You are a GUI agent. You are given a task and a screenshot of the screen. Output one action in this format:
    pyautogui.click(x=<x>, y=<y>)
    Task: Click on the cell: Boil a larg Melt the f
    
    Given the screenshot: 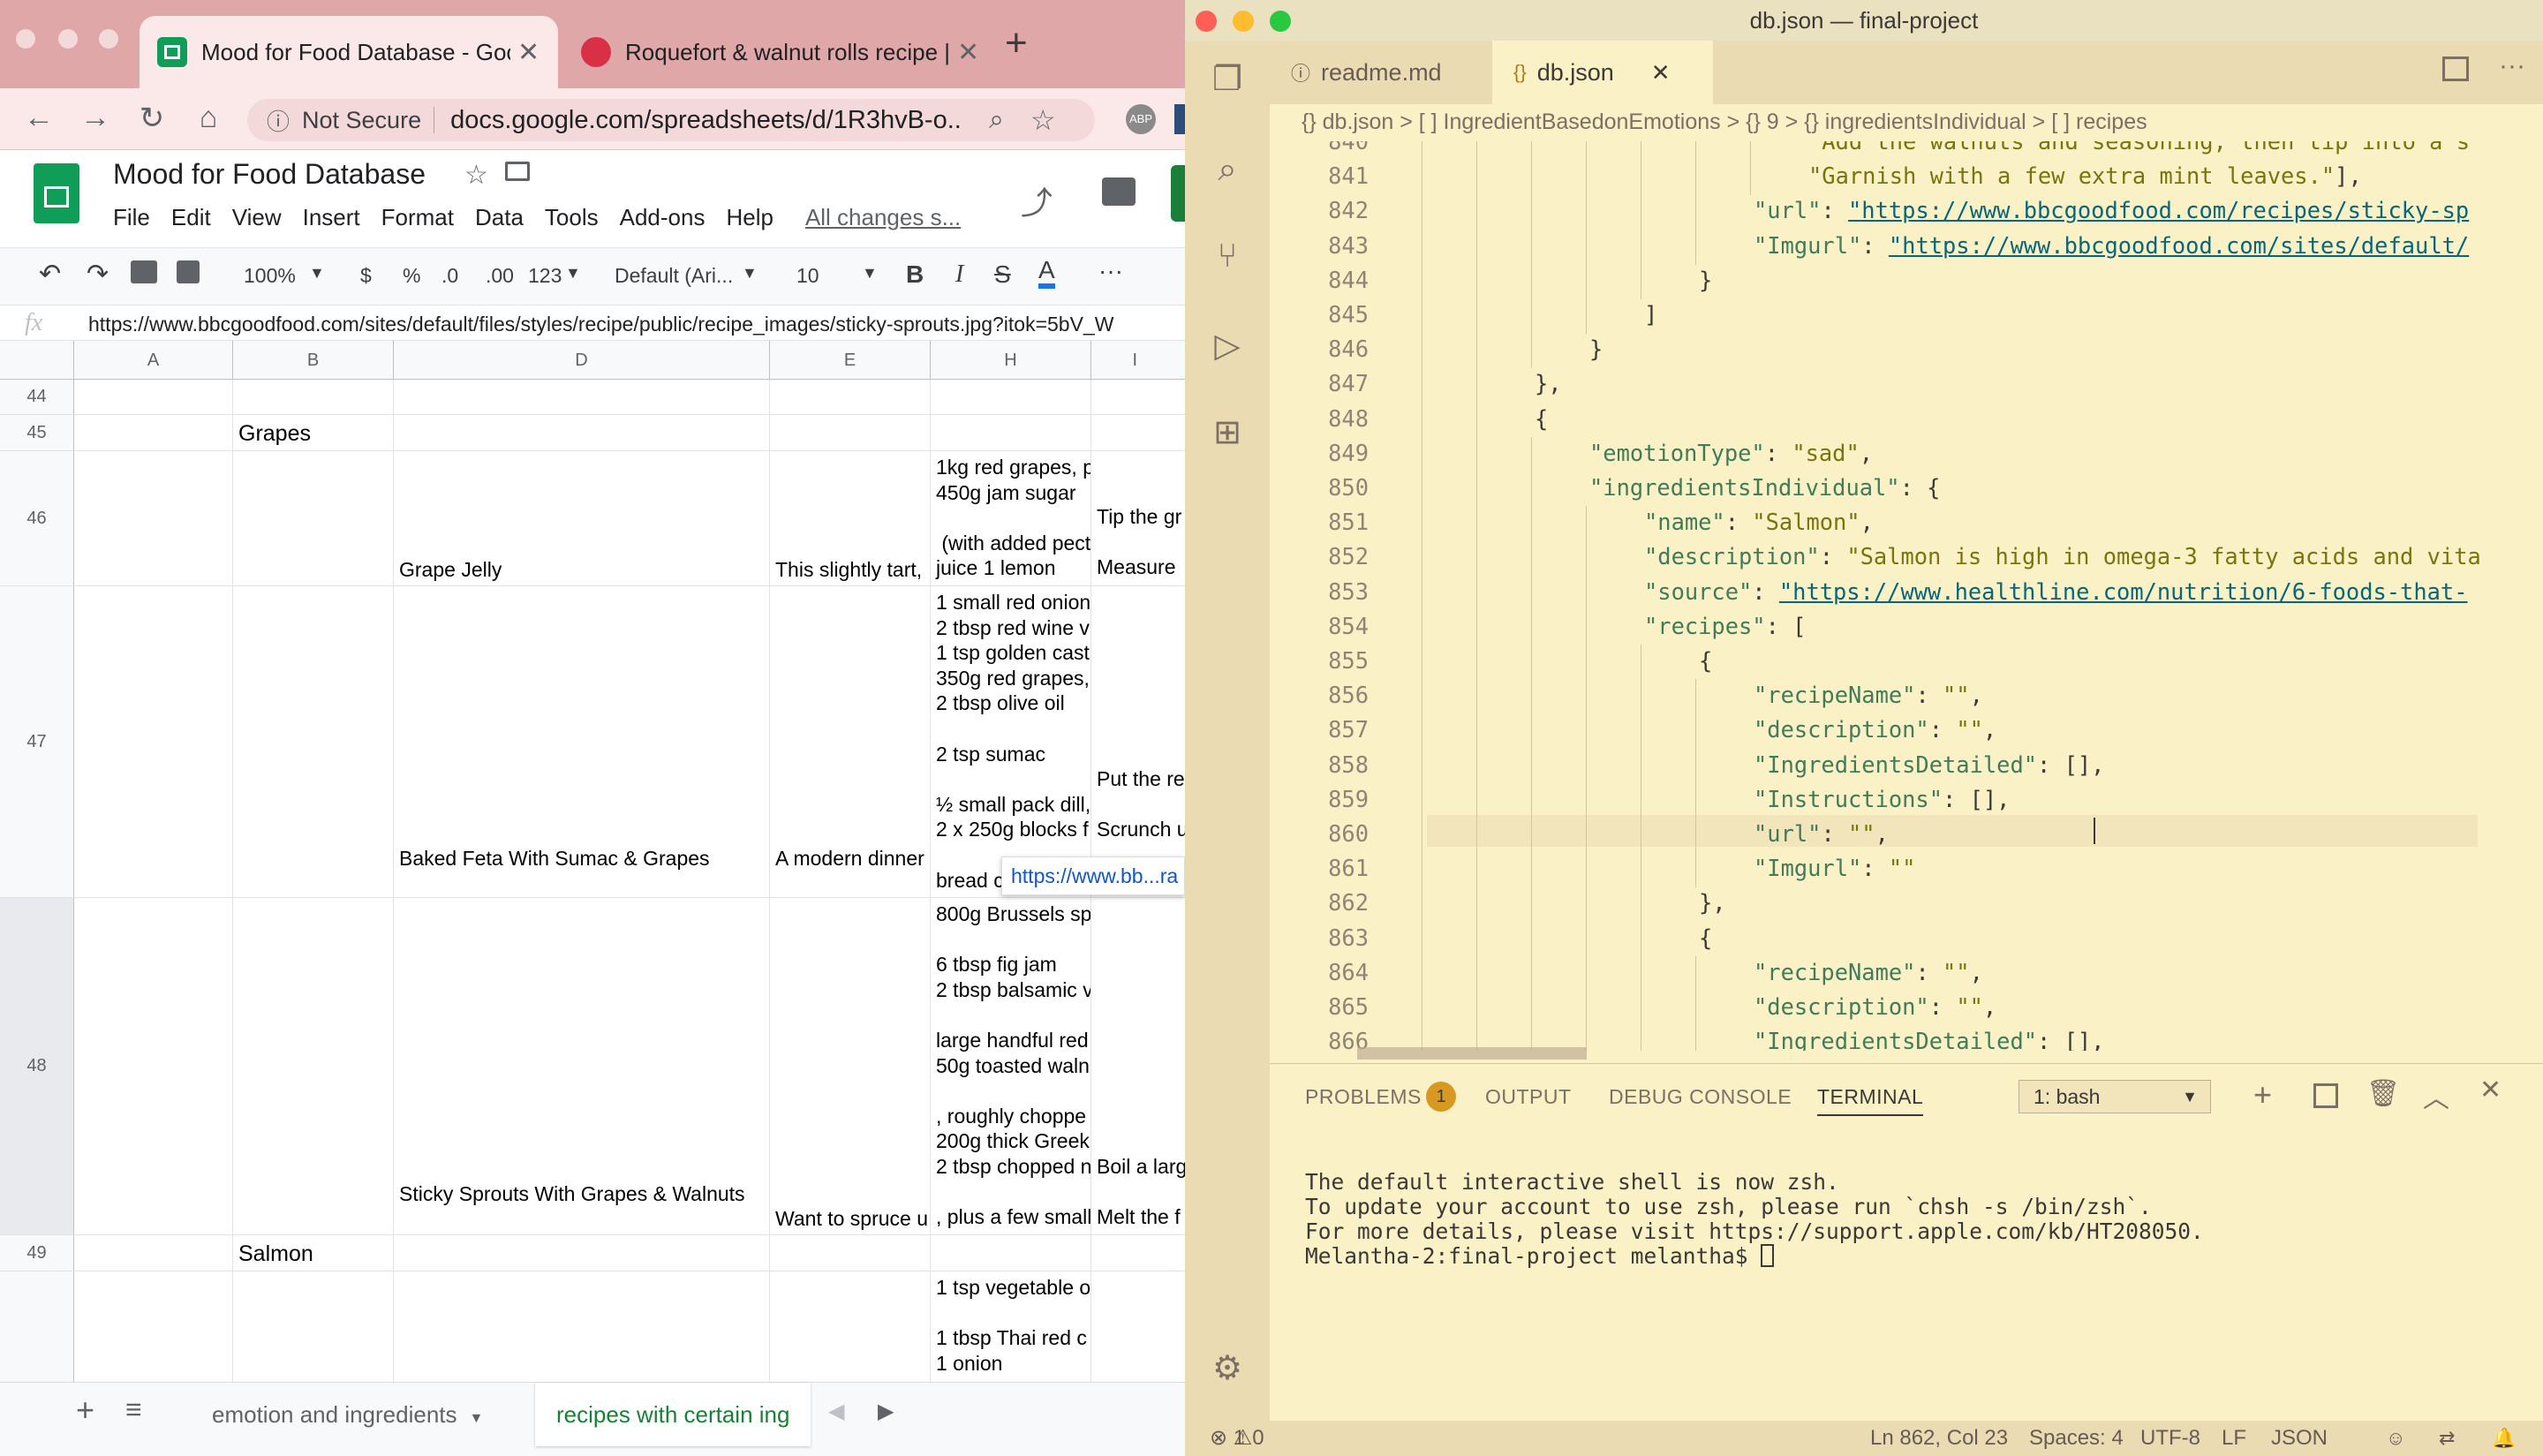 What is the action you would take?
    pyautogui.click(x=1138, y=1066)
    